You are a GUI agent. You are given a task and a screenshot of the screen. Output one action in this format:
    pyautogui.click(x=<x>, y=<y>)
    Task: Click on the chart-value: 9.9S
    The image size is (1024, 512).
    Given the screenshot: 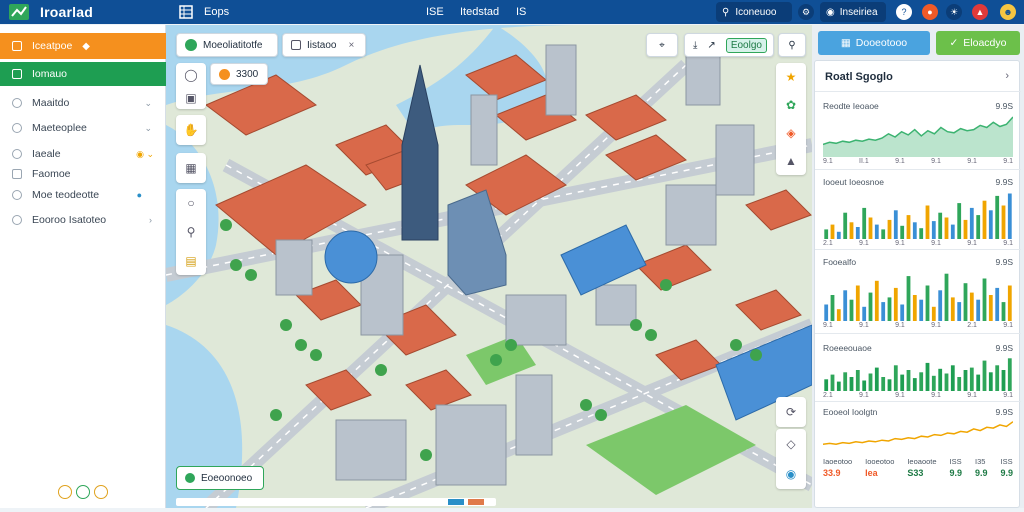 What is the action you would take?
    pyautogui.click(x=1004, y=412)
    